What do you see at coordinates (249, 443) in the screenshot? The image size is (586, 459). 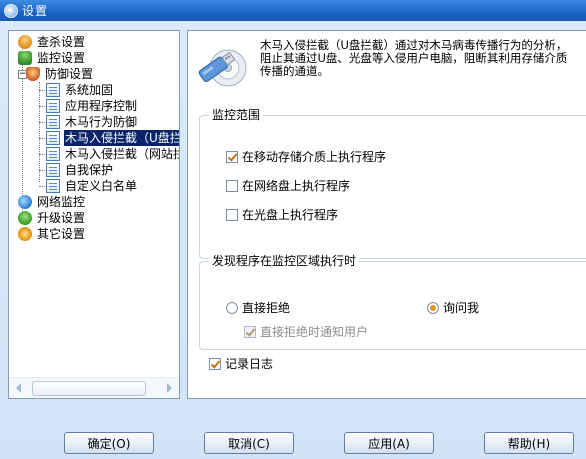 I see `cancel-button: 取消(C)` at bounding box center [249, 443].